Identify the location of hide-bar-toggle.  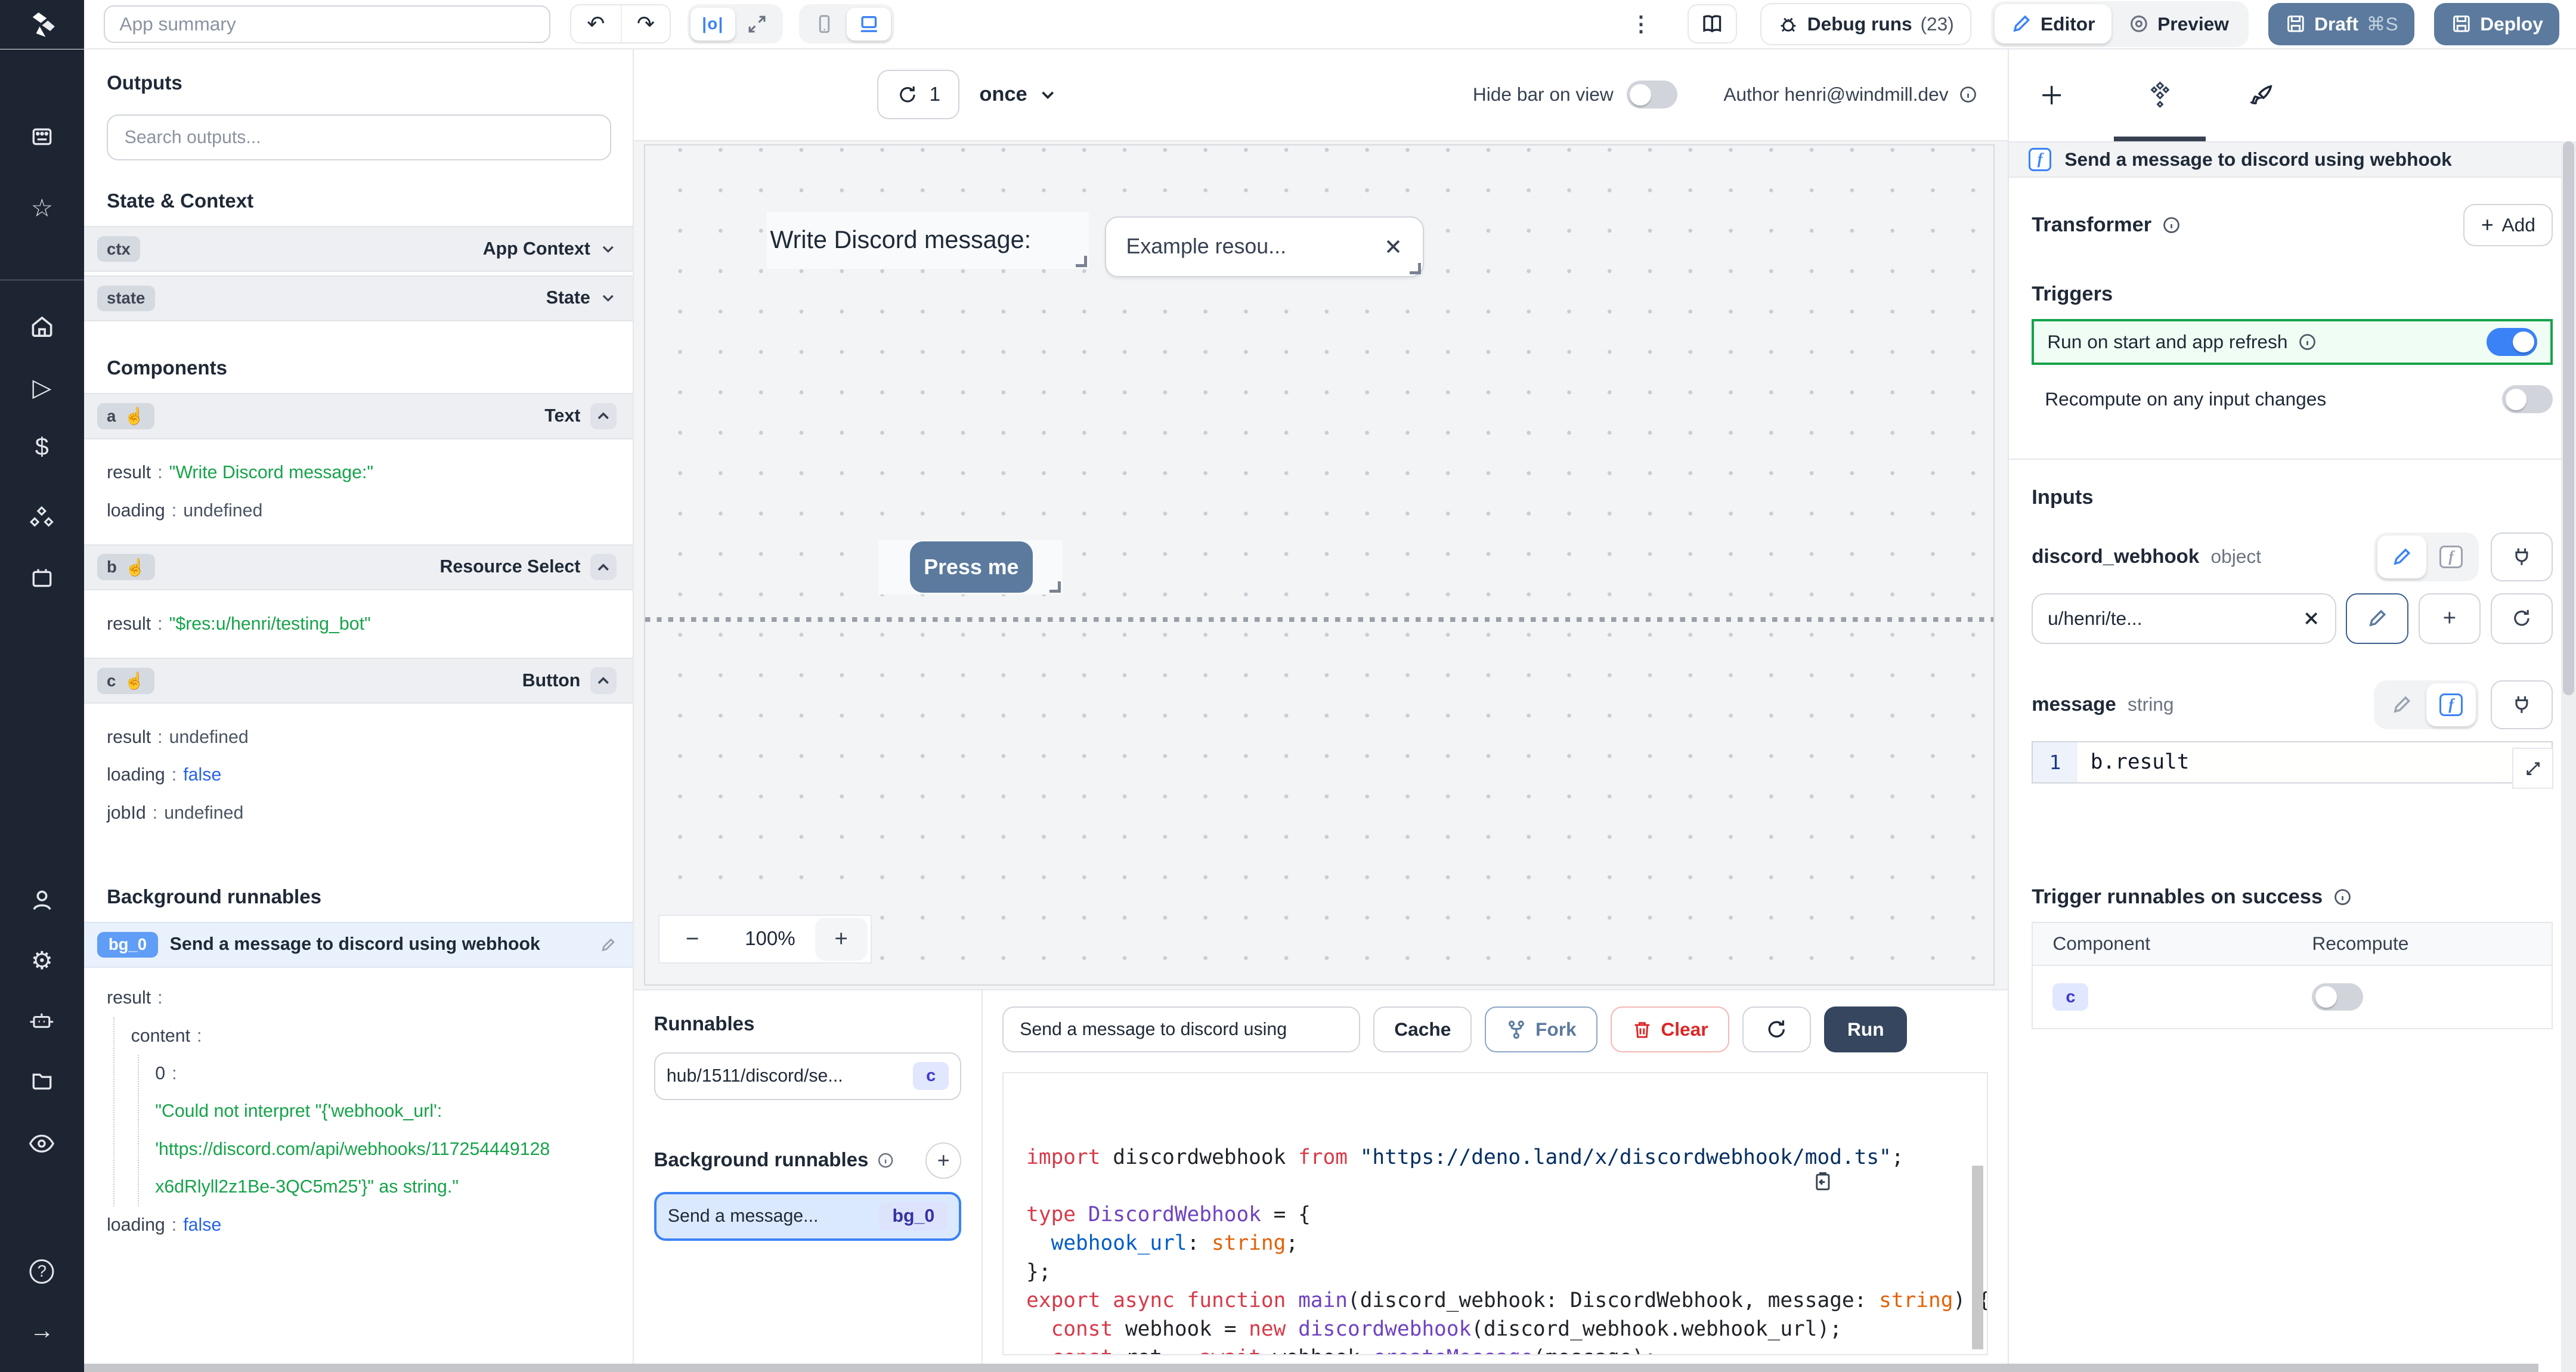
(1652, 94).